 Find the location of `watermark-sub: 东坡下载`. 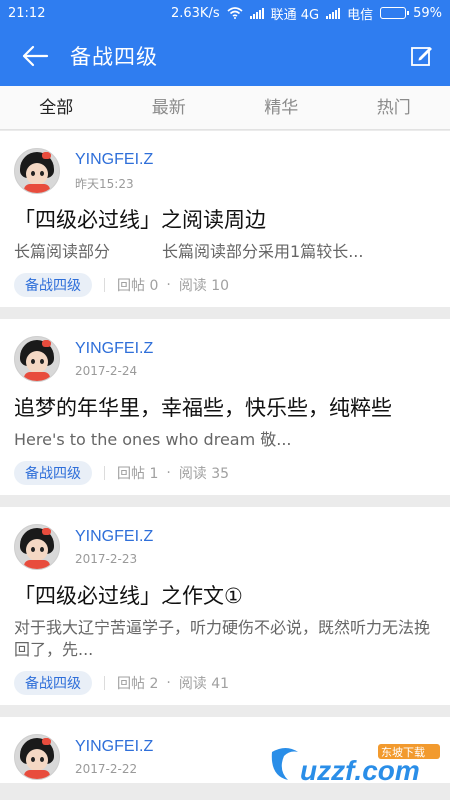

watermark-sub: 东坡下载 is located at coordinates (403, 752).